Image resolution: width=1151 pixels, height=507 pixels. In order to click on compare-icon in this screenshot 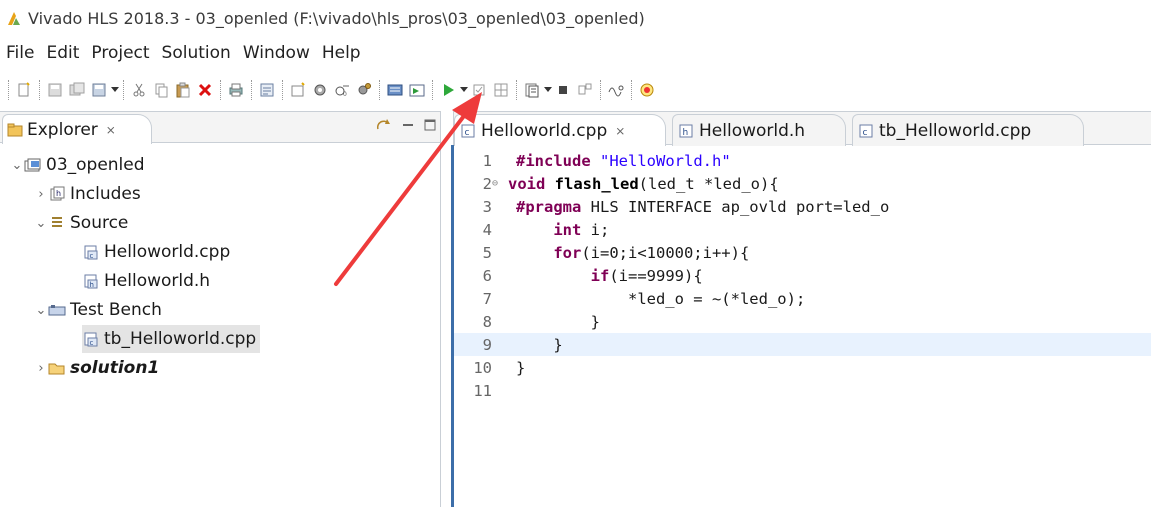, I will do `click(585, 90)`.